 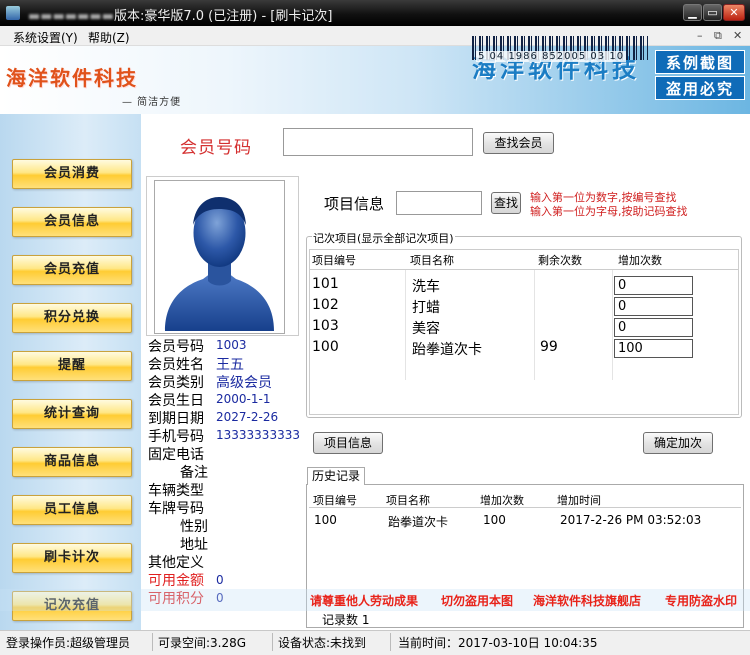 What do you see at coordinates (176, 437) in the screenshot?
I see `field-label-mobile: 手机号码` at bounding box center [176, 437].